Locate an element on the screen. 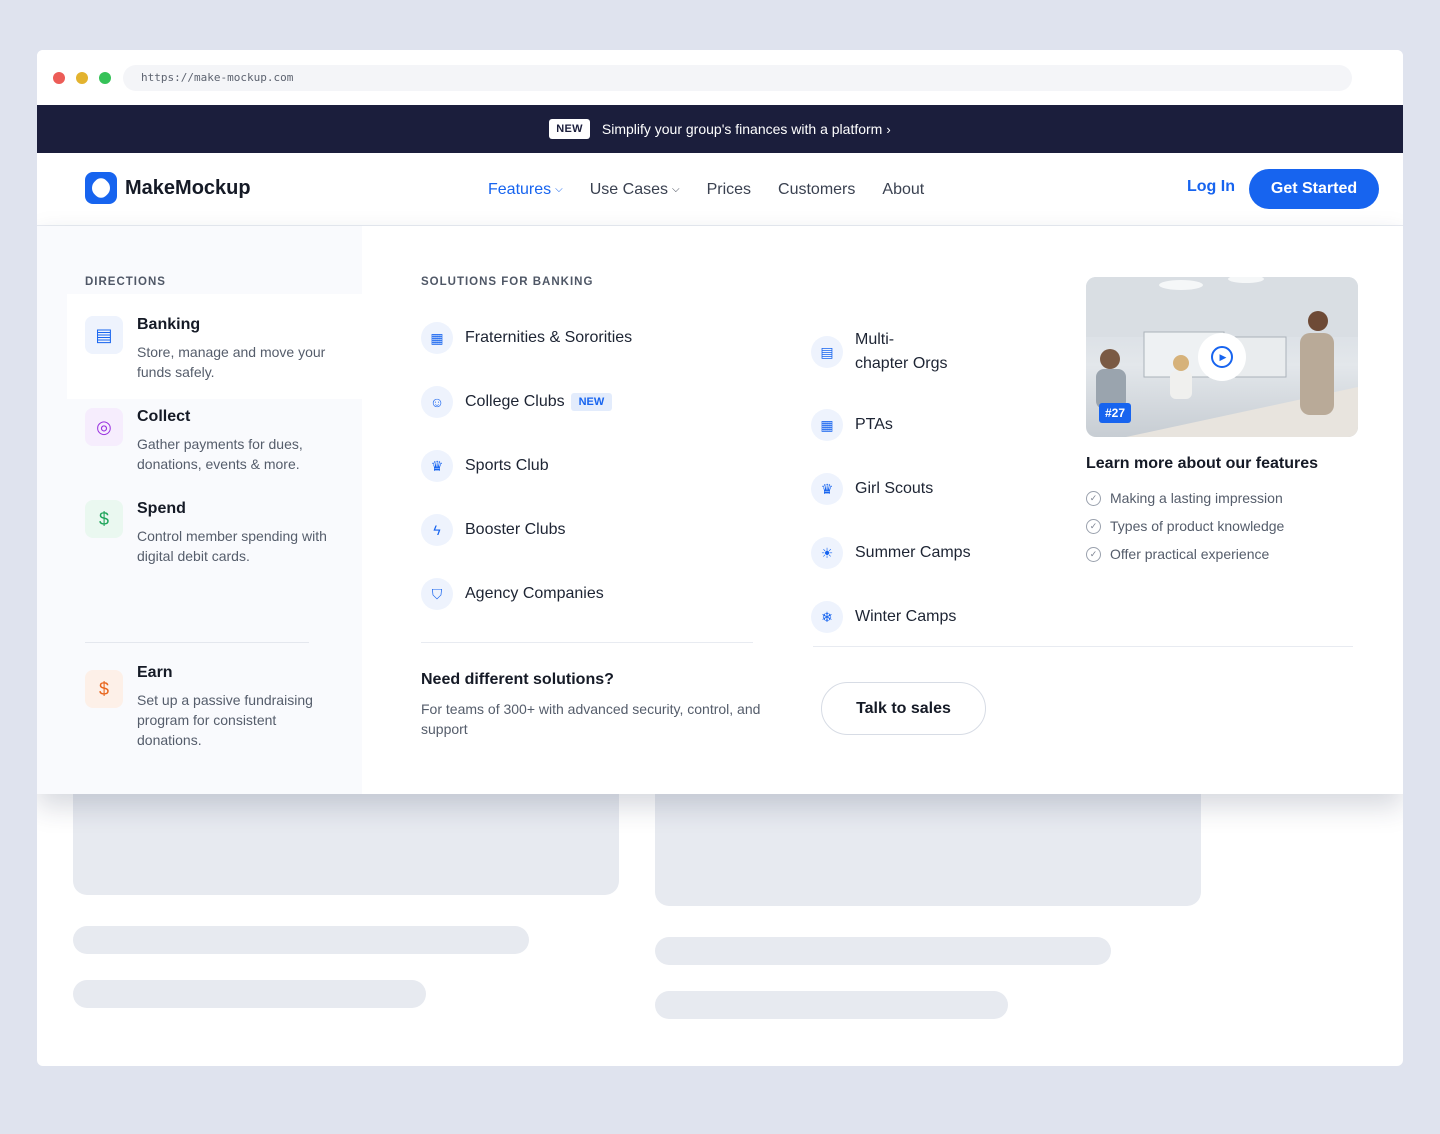  solution-item: ☀ Summer Camps is located at coordinates (891, 553).